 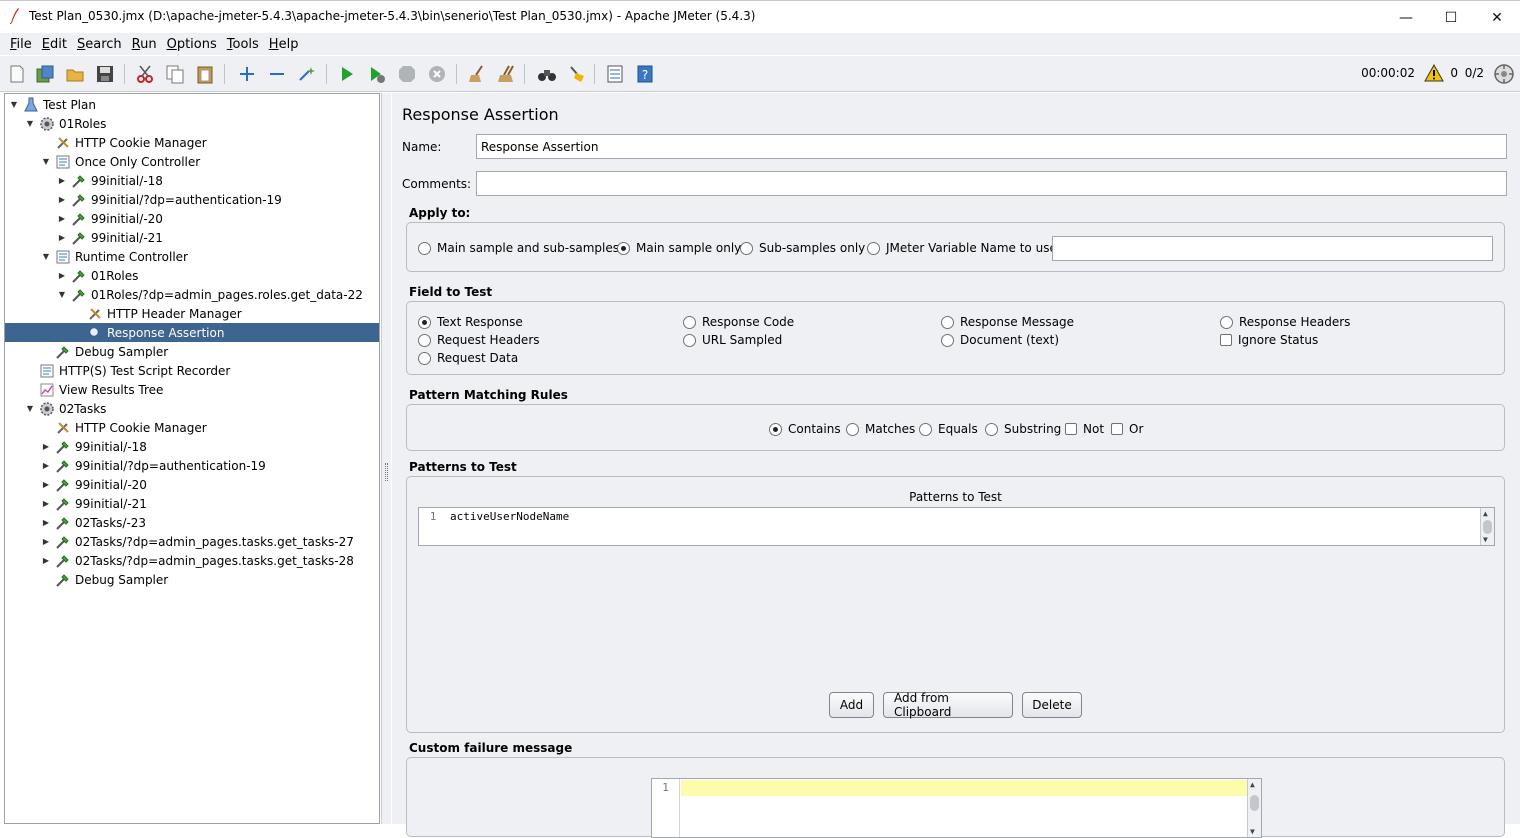 What do you see at coordinates (99, 44) in the screenshot?
I see `menu-search: Search` at bounding box center [99, 44].